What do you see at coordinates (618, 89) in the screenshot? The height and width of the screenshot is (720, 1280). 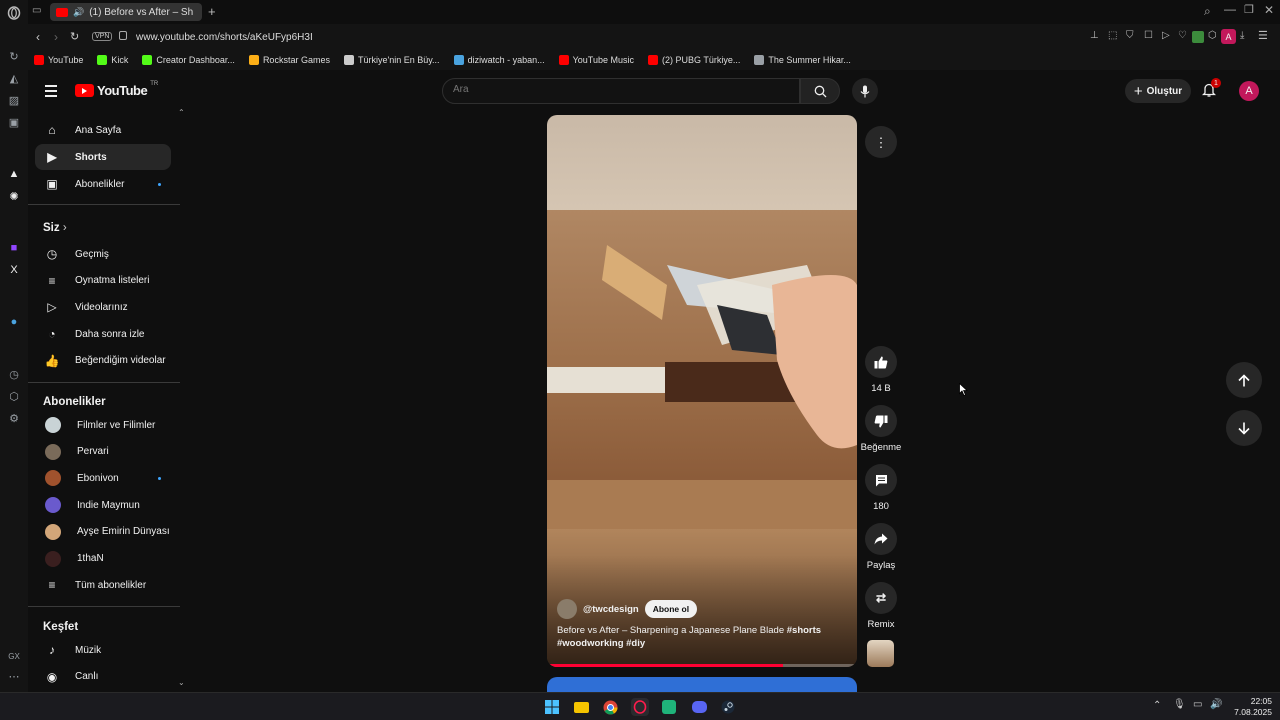 I see `search-input` at bounding box center [618, 89].